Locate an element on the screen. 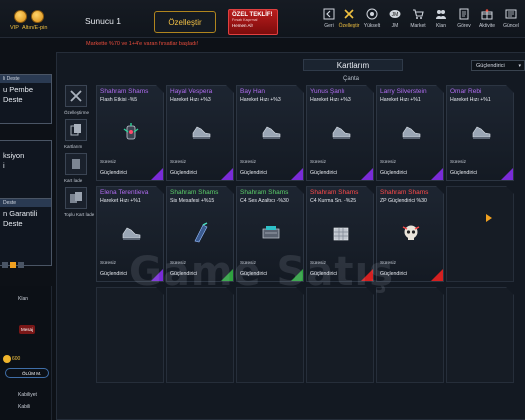 The height and width of the screenshot is (420, 525). market-icon is located at coordinates (418, 14).